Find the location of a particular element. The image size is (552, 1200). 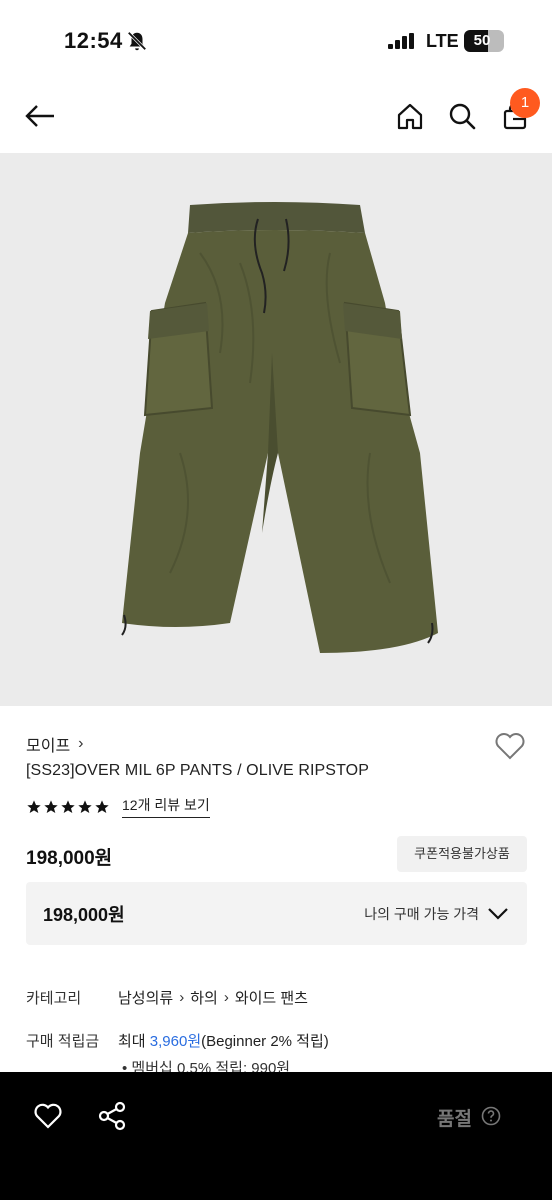

search-icon is located at coordinates (462, 116).